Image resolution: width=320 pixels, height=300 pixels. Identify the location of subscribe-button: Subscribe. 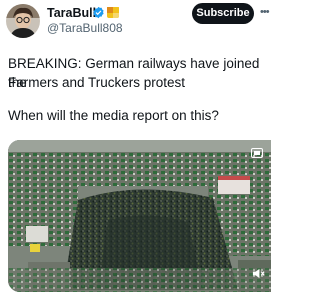
(223, 13).